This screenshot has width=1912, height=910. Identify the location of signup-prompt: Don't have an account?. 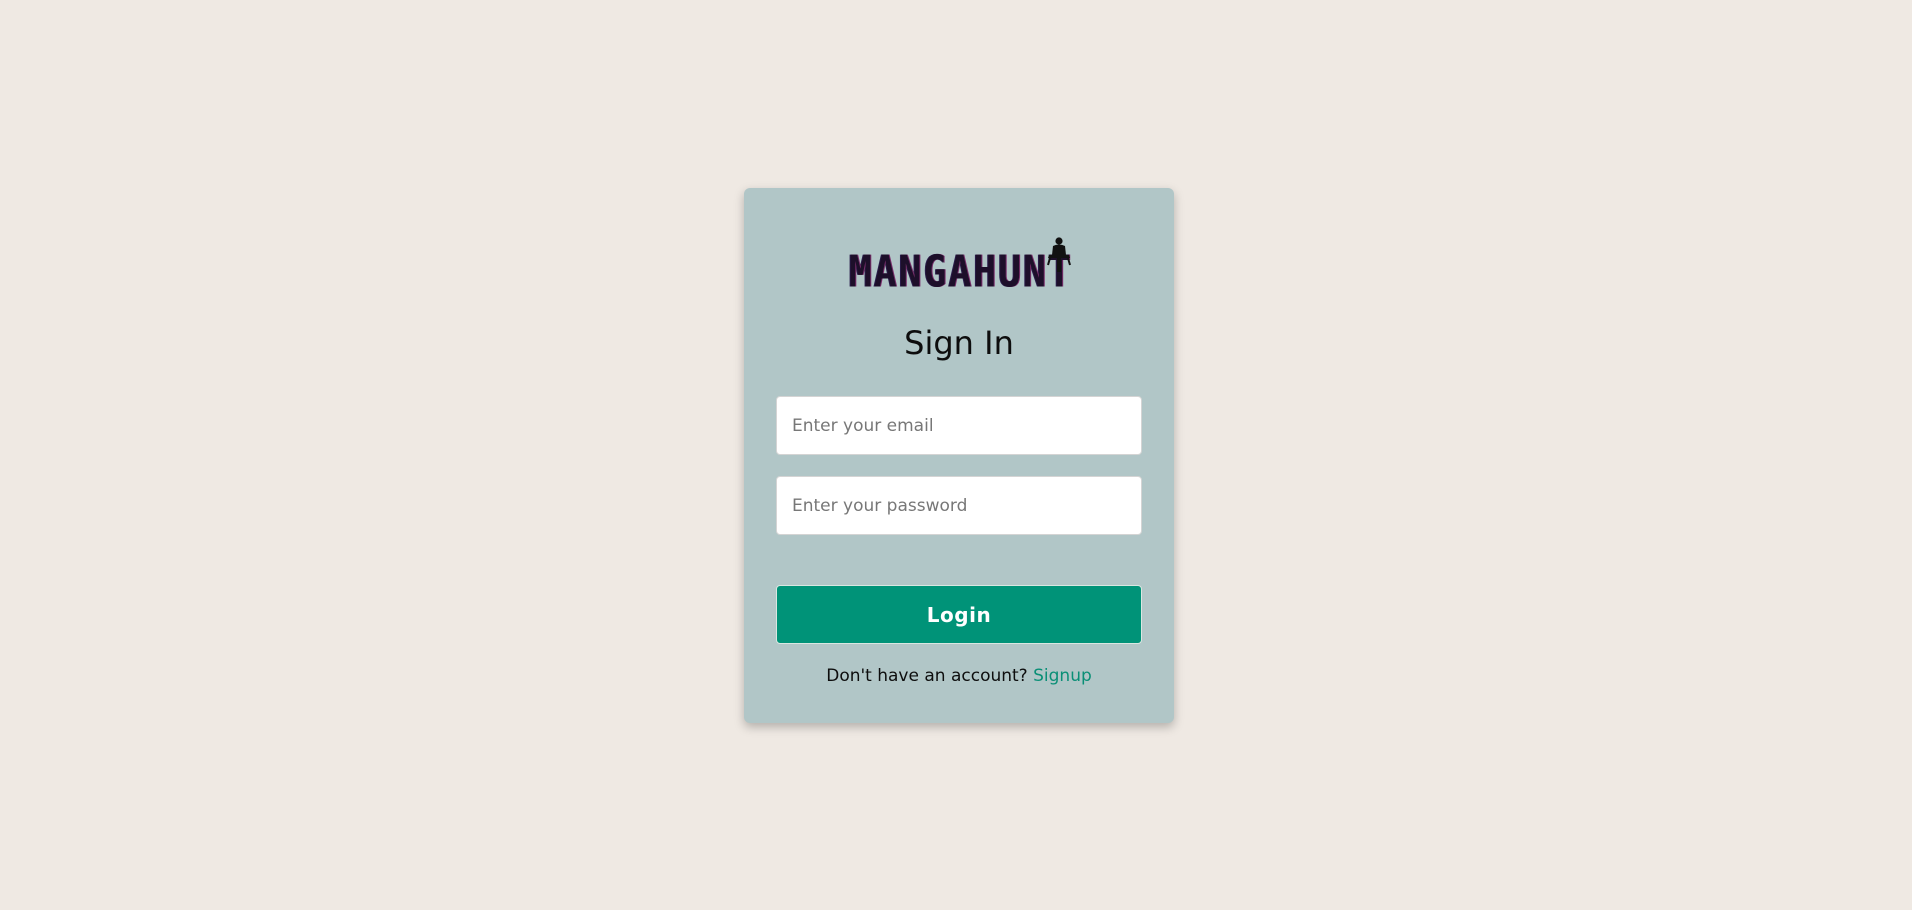
(927, 676).